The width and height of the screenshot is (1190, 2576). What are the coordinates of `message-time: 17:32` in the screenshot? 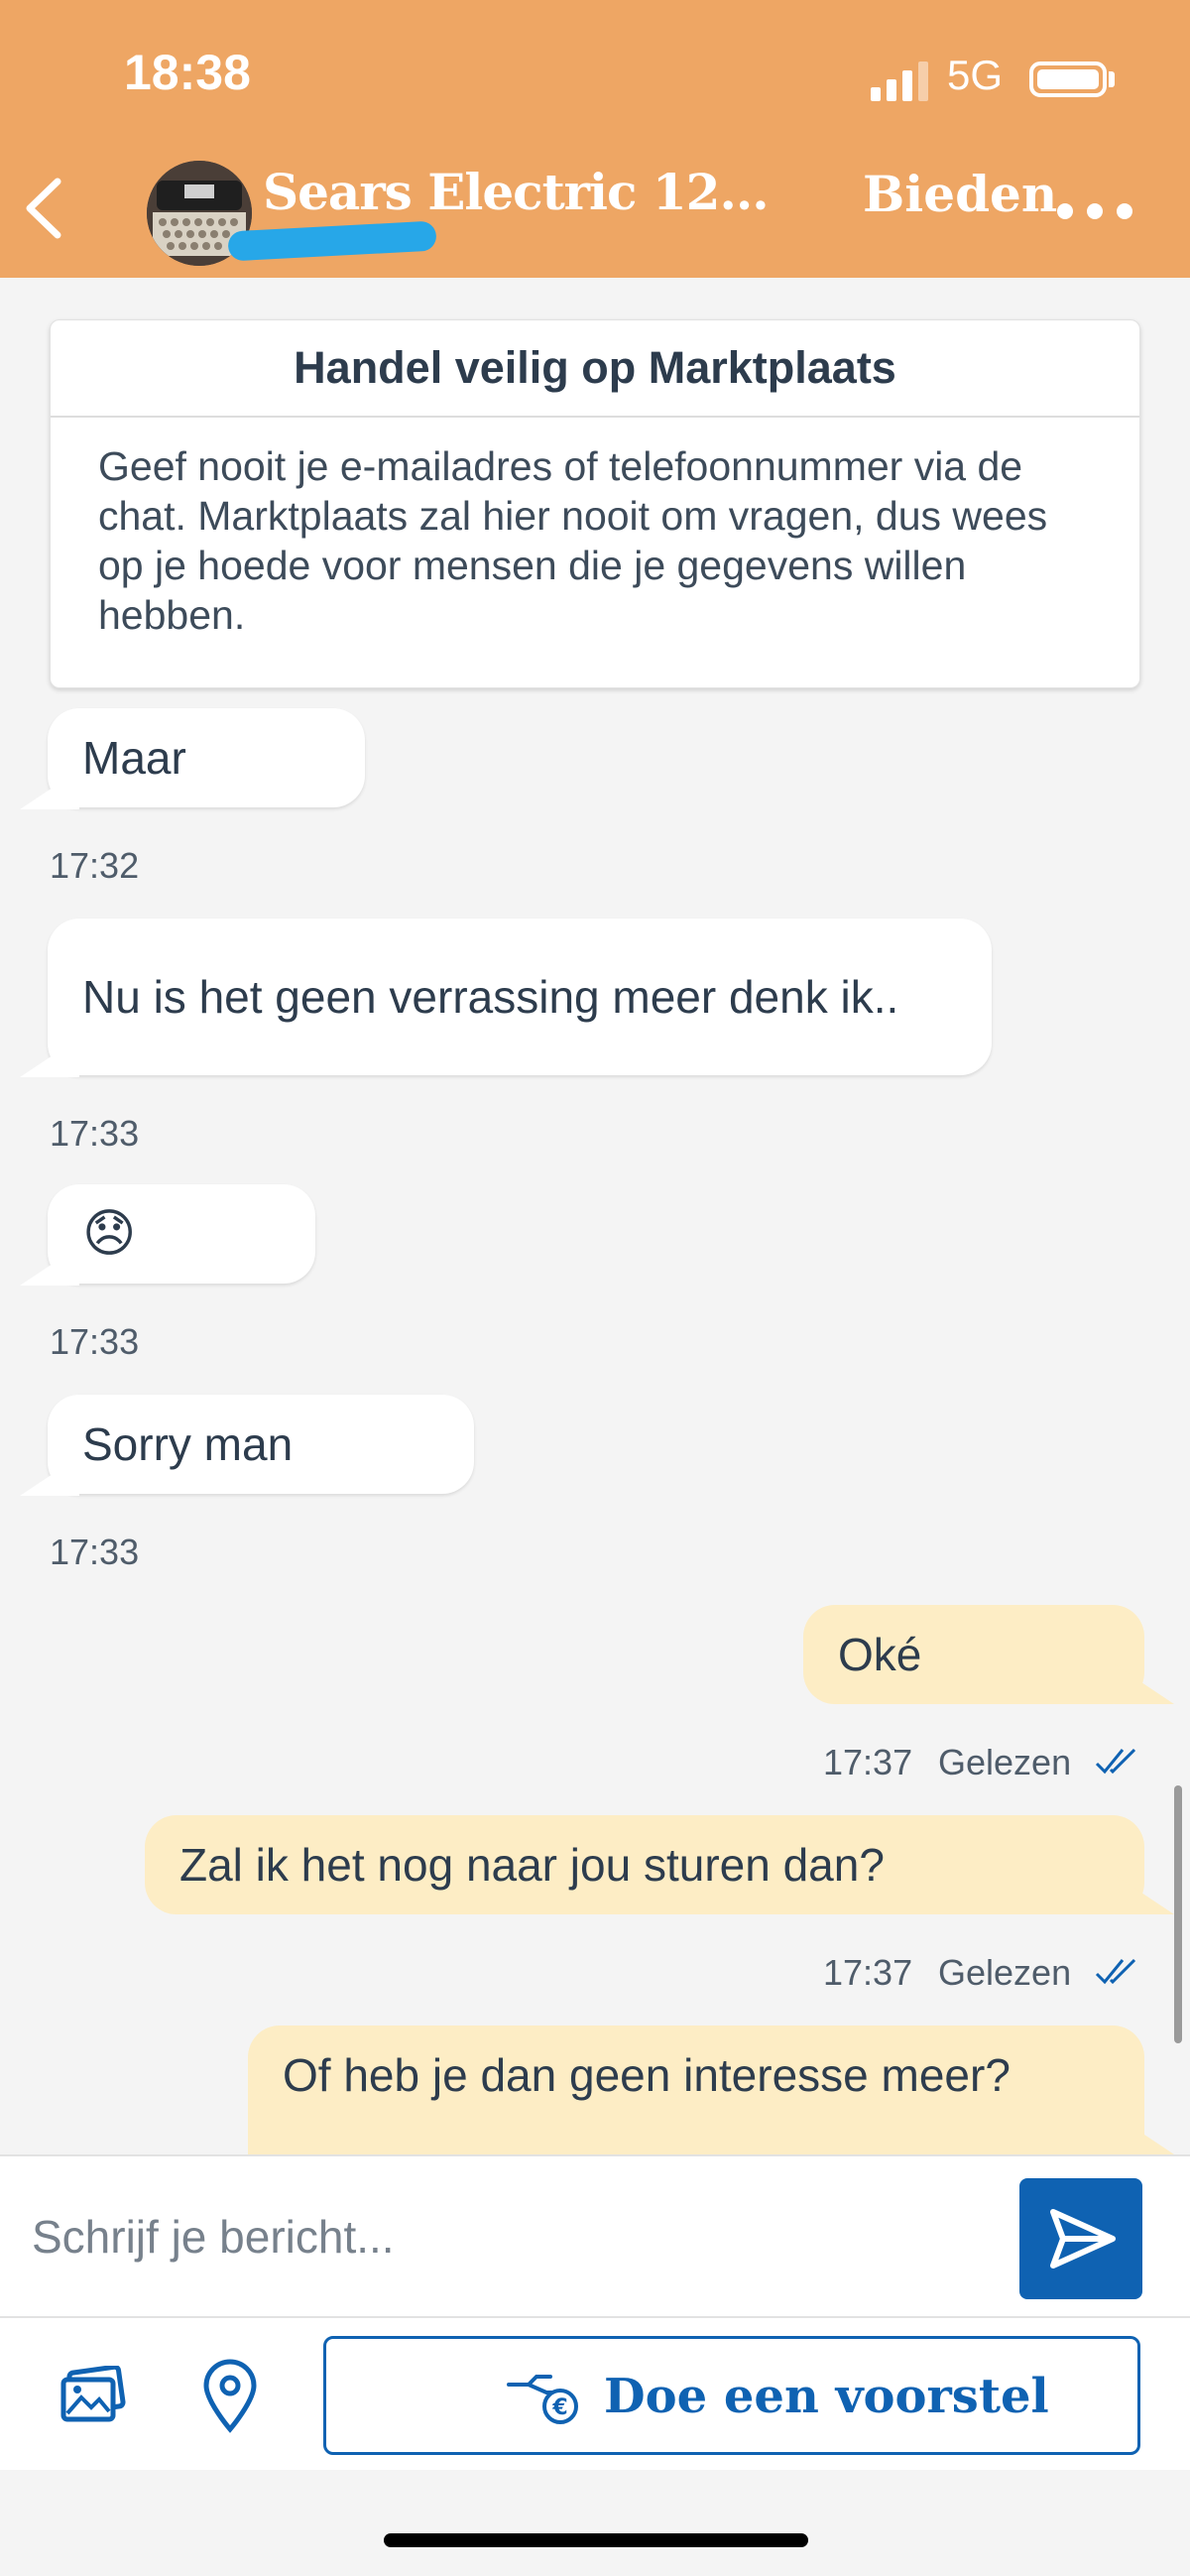 It's located at (95, 865).